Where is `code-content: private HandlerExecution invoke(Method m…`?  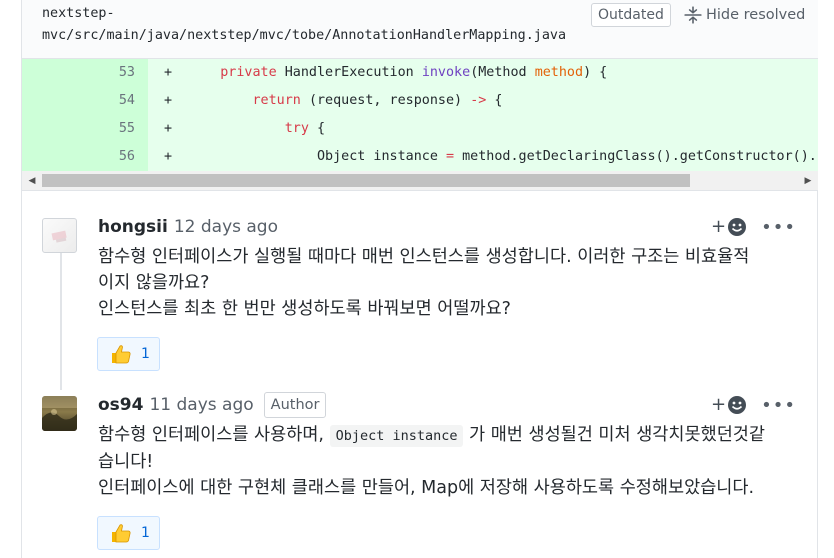 code-content: private HandlerExecution invoke(Method m… is located at coordinates (397, 73).